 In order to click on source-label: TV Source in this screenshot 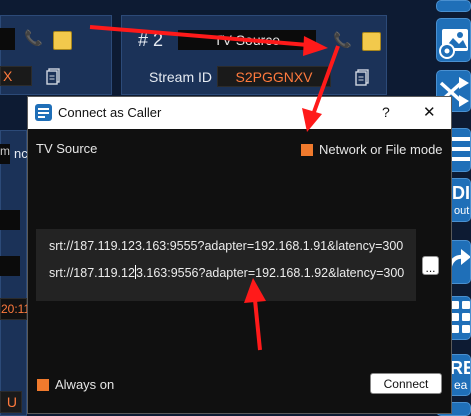, I will do `click(67, 148)`.